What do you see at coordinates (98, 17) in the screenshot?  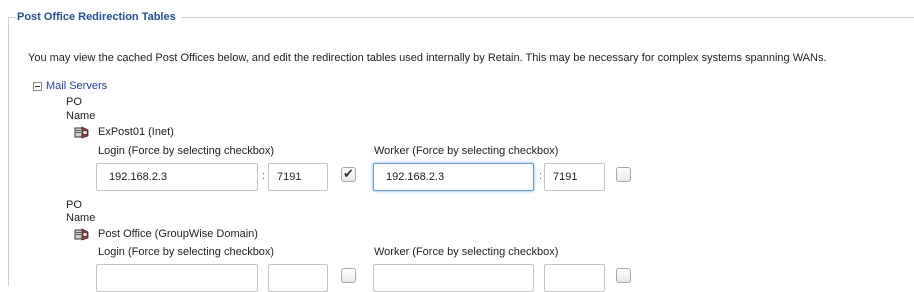 I see `section-title: Post Office Redirection Tables` at bounding box center [98, 17].